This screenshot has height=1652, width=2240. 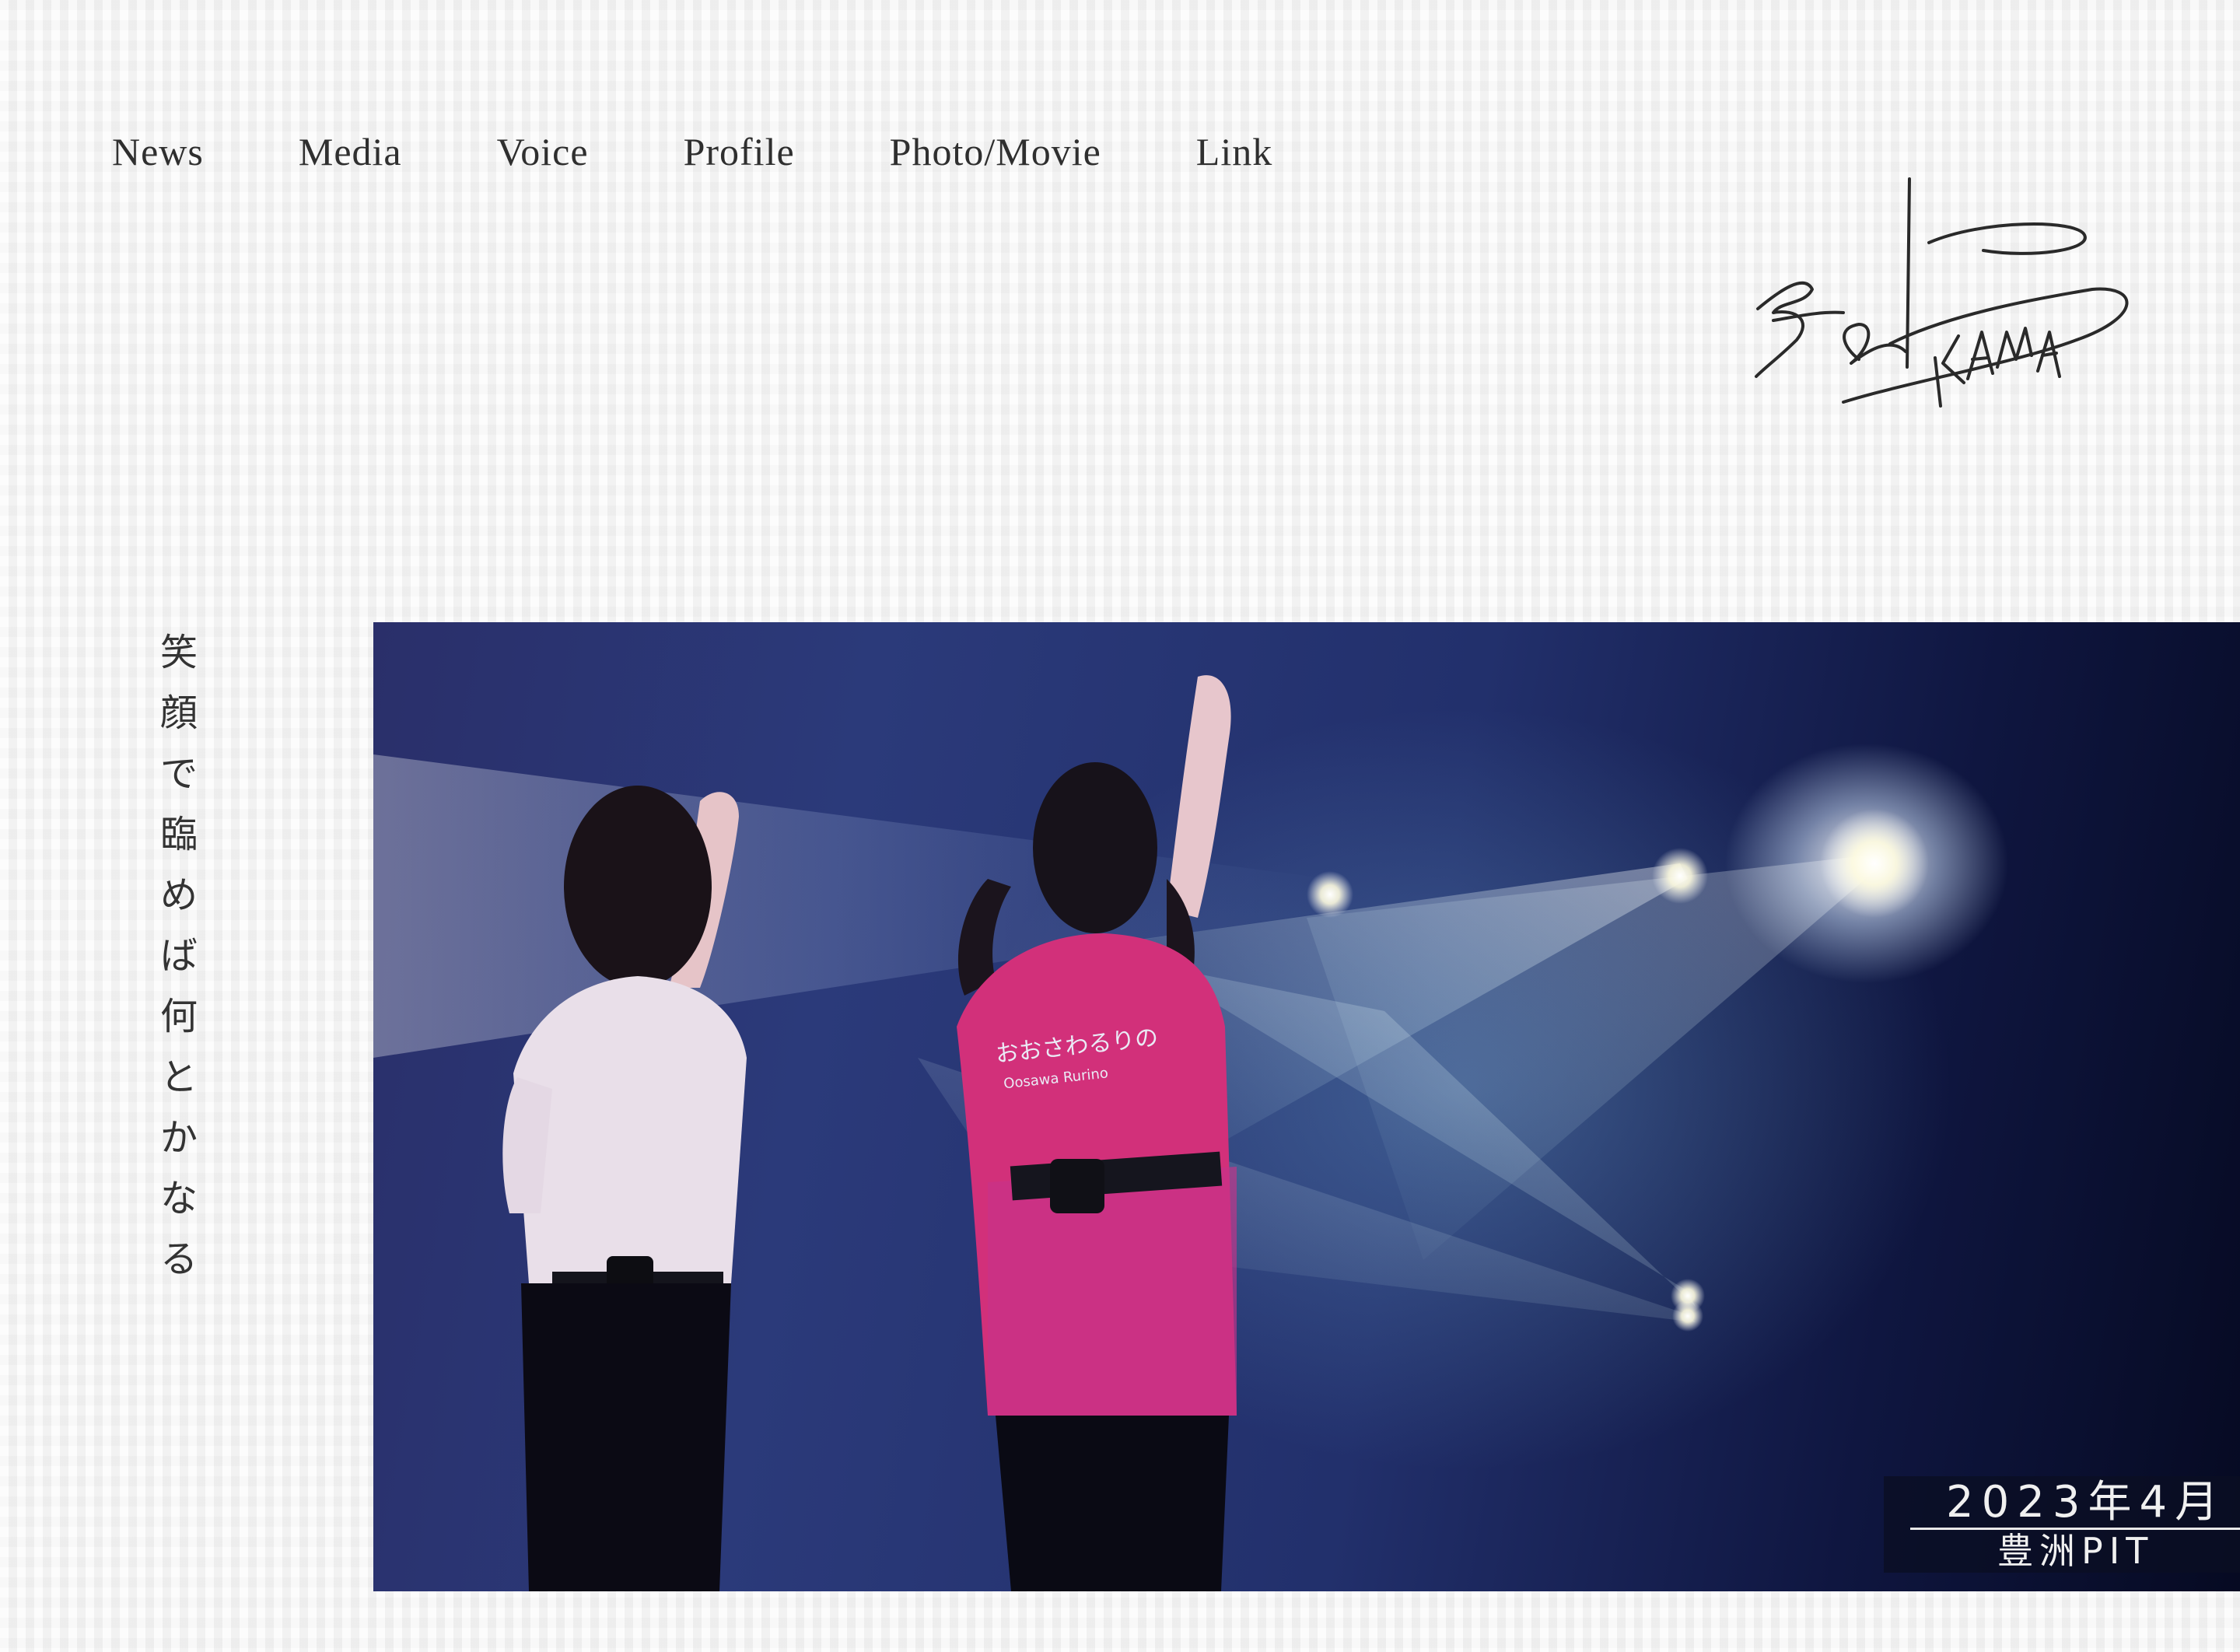 I want to click on tagline-char: か, so click(x=179, y=1138).